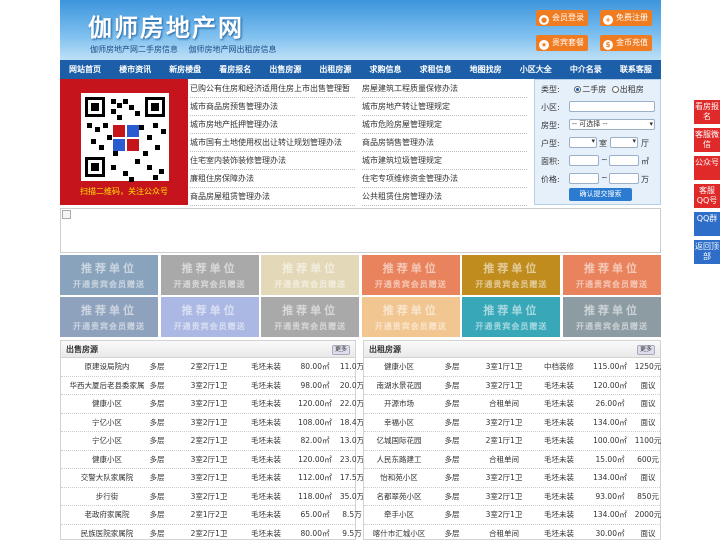 This screenshot has height=540, width=720. I want to click on listing-community: 怡和苑小区, so click(399, 478).